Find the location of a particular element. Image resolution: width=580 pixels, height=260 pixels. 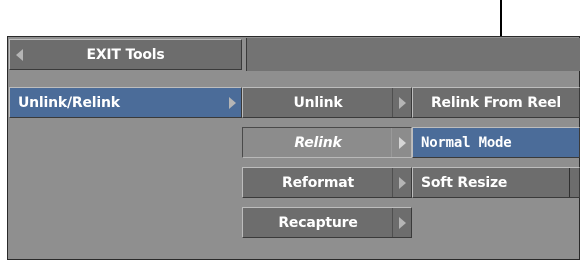

reformat-label: Reformat is located at coordinates (318, 182).